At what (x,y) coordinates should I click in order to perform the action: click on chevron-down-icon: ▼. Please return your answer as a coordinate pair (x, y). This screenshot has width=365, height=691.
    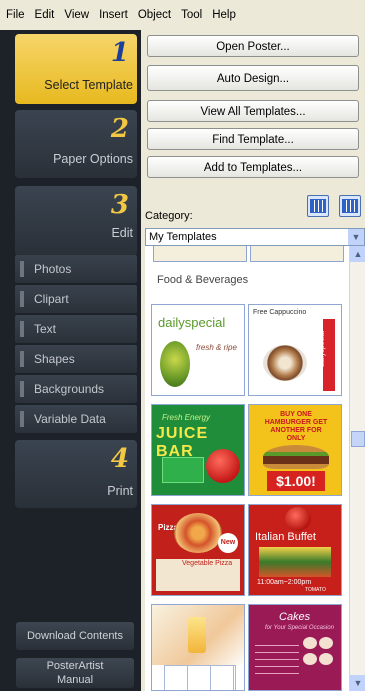
    Looking at the image, I should click on (356, 237).